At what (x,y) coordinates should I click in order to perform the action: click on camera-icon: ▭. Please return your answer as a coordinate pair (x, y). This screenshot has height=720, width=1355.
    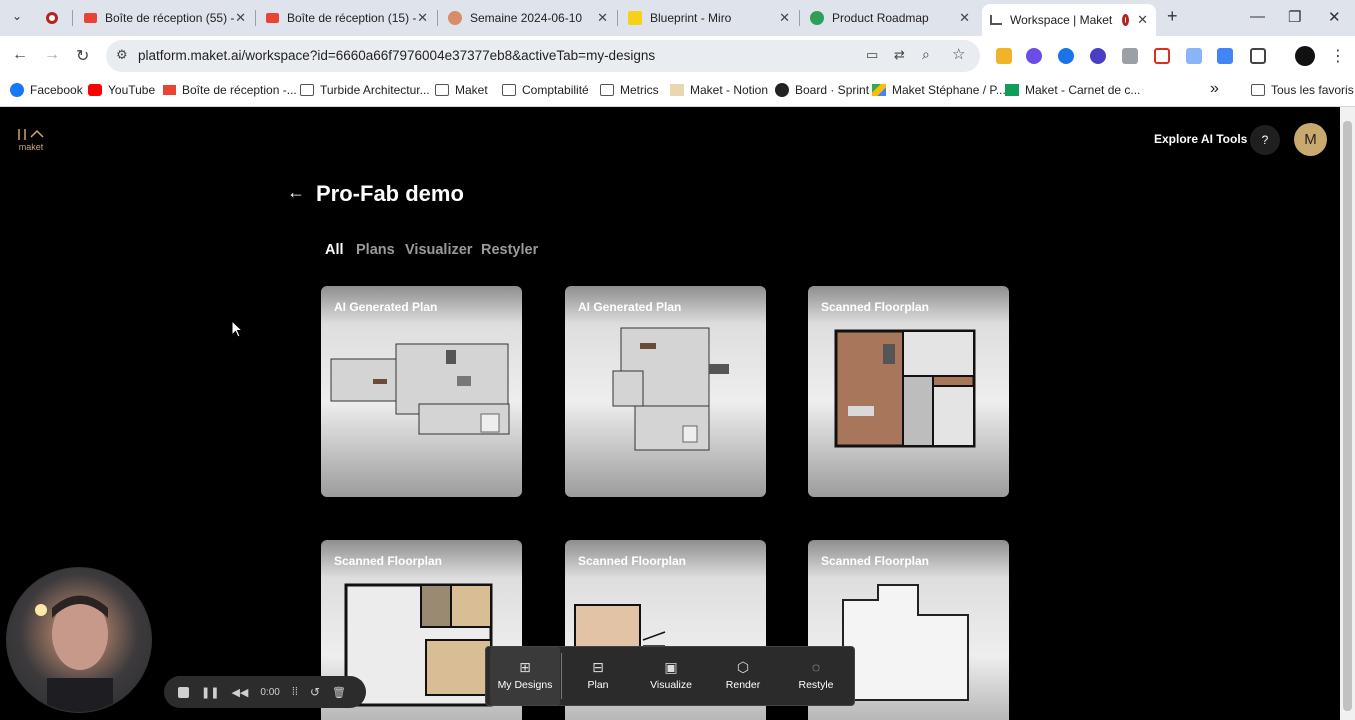
    Looking at the image, I should click on (872, 55).